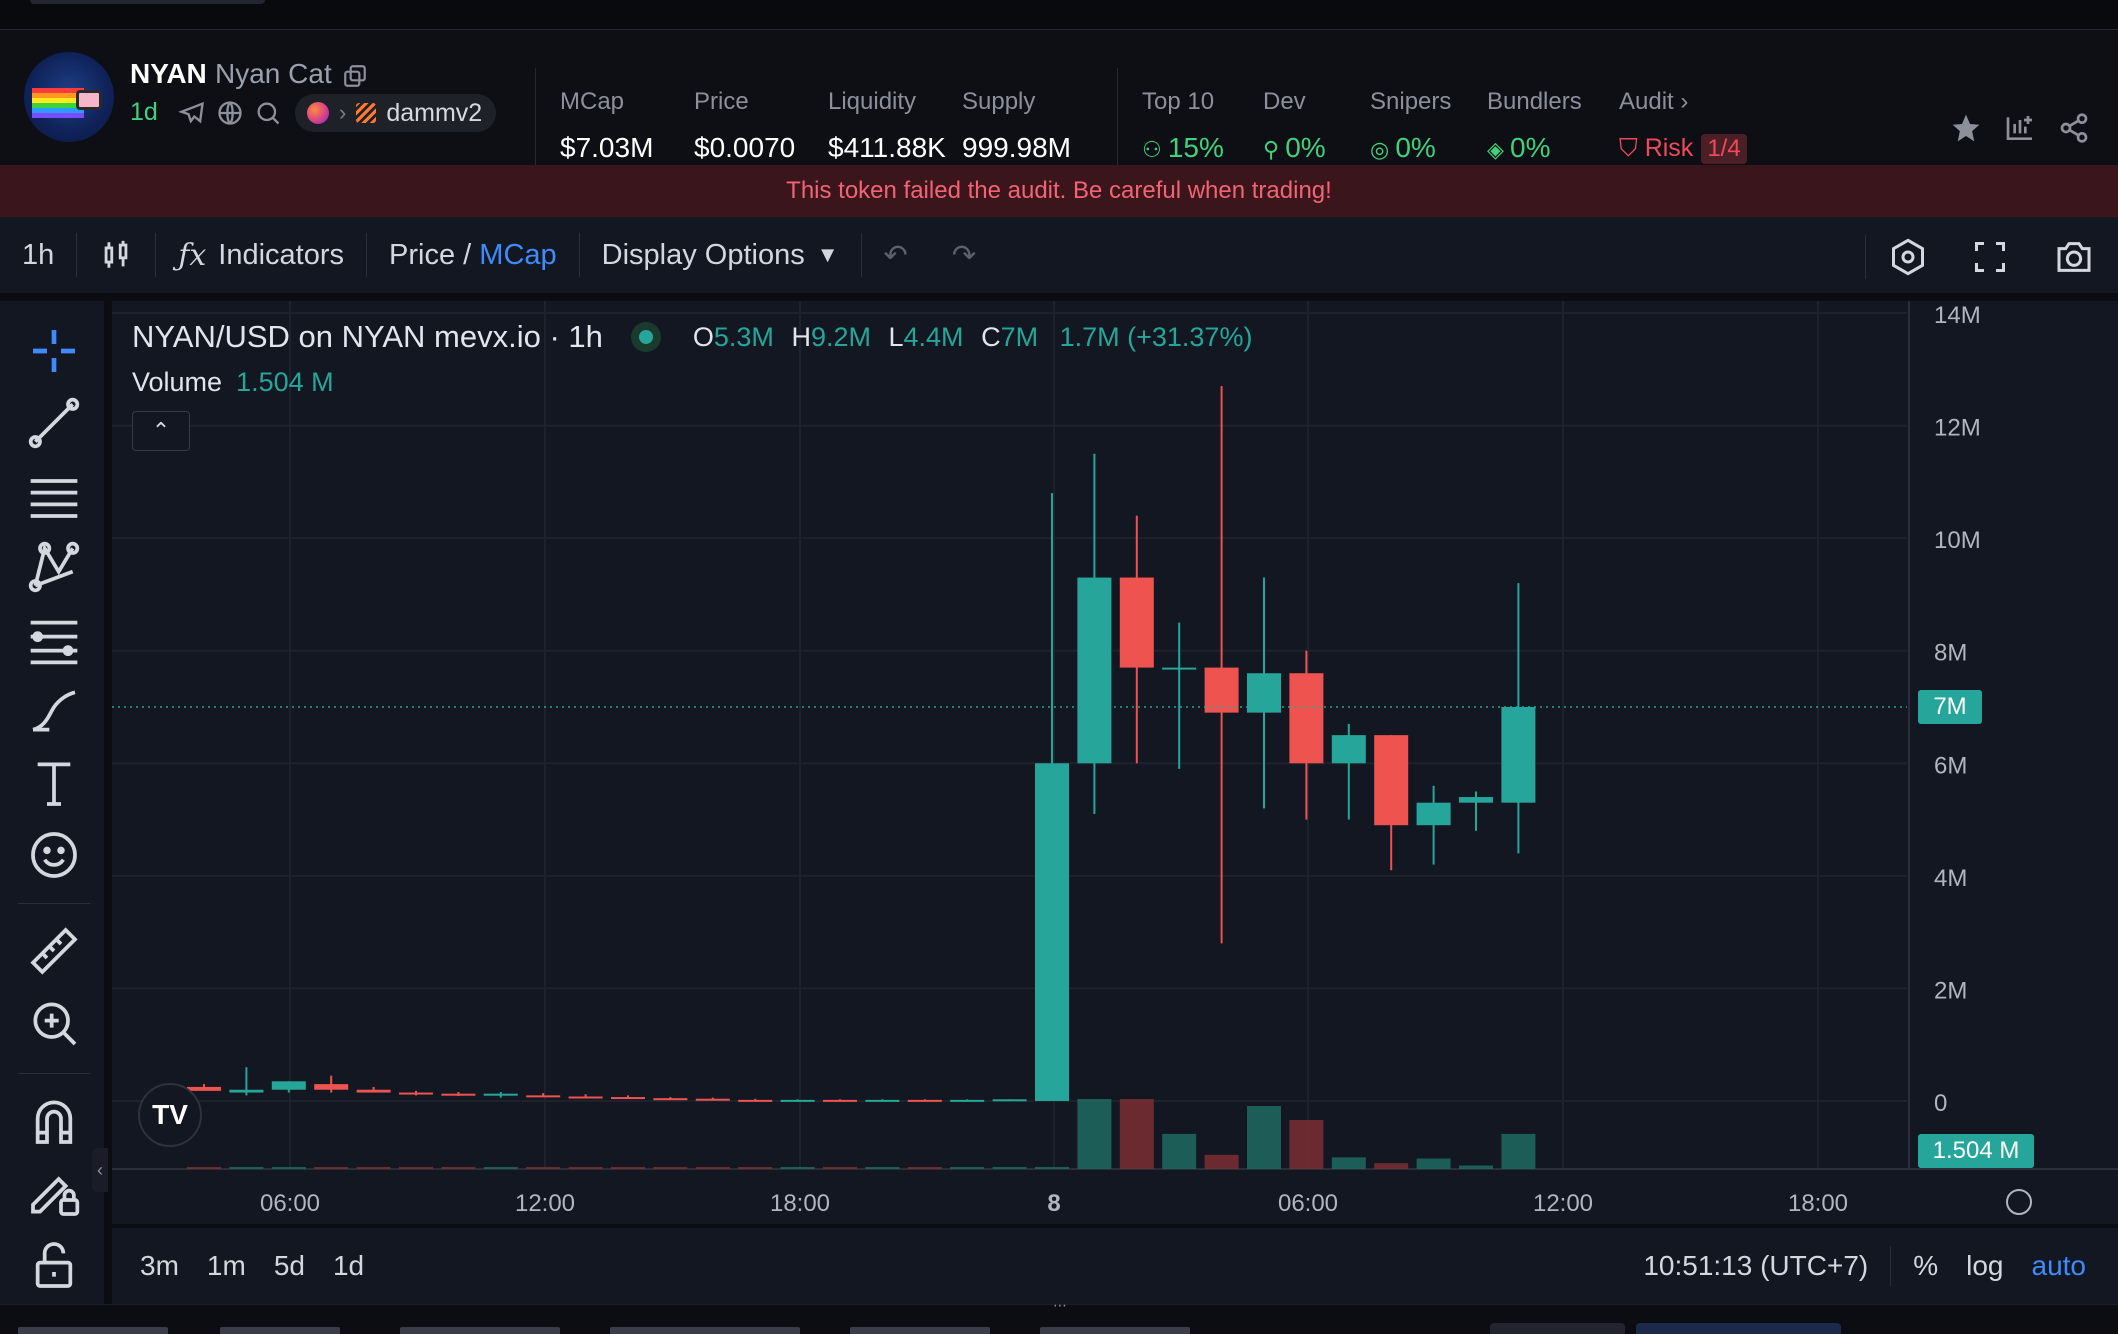  Describe the element at coordinates (54, 711) in the screenshot. I see `brush-icon` at that location.